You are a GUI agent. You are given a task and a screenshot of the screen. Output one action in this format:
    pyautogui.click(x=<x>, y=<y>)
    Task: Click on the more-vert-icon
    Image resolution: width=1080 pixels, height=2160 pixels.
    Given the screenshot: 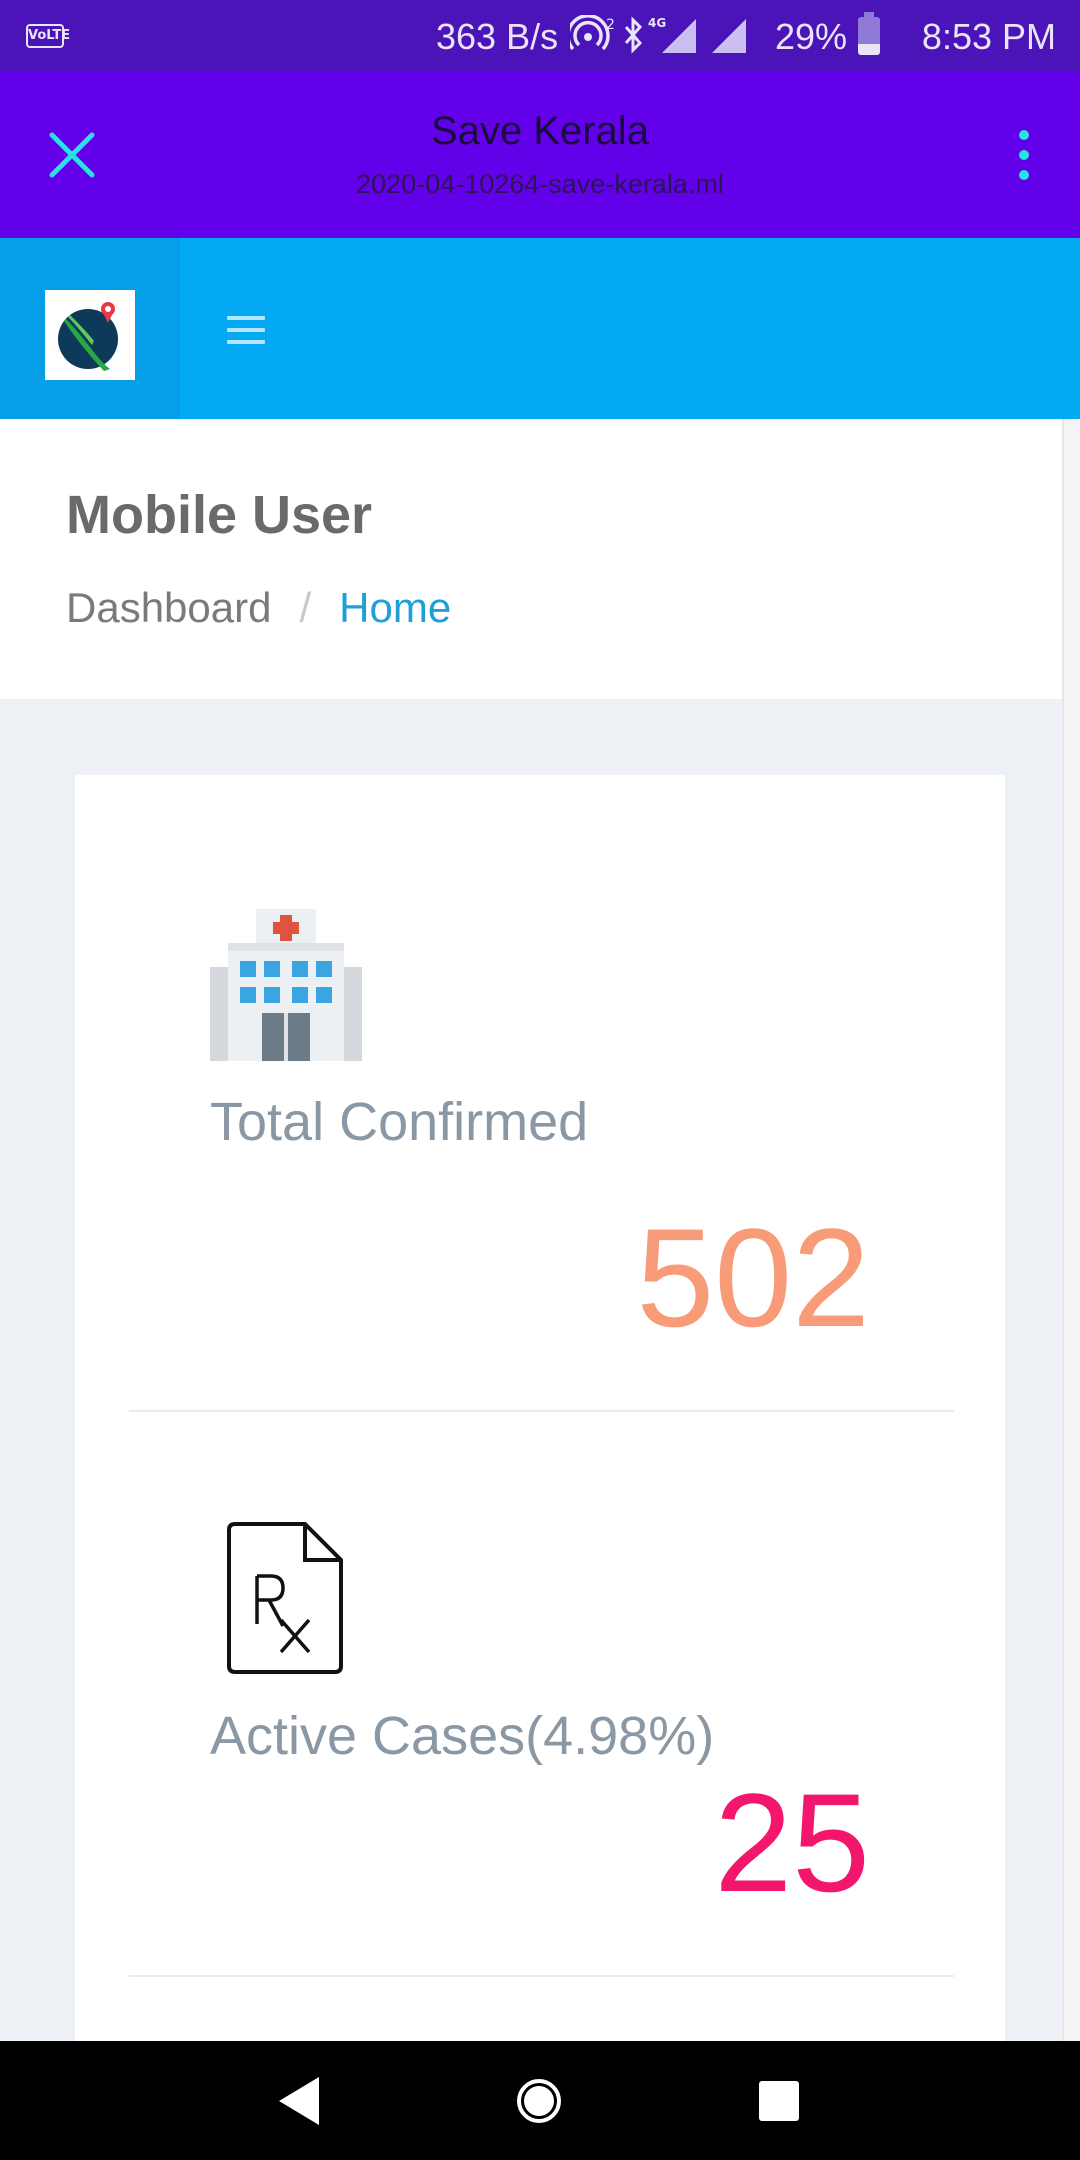 What is the action you would take?
    pyautogui.click(x=1024, y=155)
    